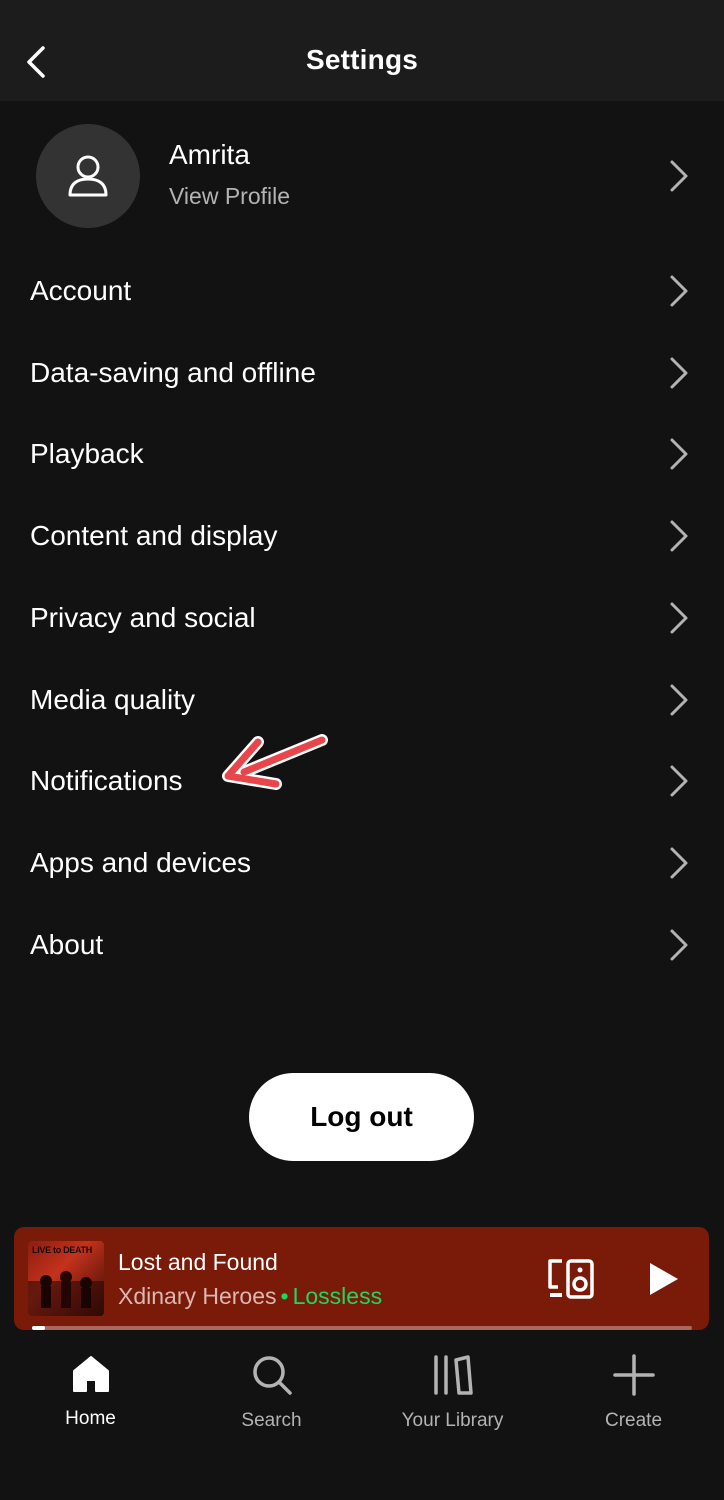 The image size is (724, 1500). What do you see at coordinates (452, 1399) in the screenshot?
I see `tab-your-library: Your Library` at bounding box center [452, 1399].